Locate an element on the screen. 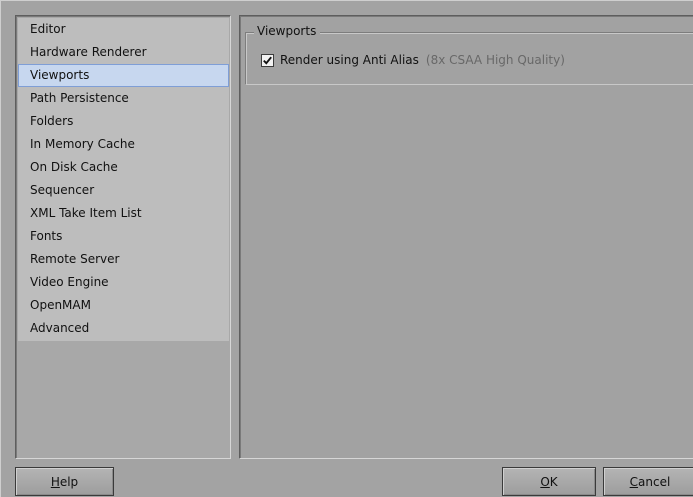 The height and width of the screenshot is (497, 693). cancel-button: Cancel is located at coordinates (648, 481).